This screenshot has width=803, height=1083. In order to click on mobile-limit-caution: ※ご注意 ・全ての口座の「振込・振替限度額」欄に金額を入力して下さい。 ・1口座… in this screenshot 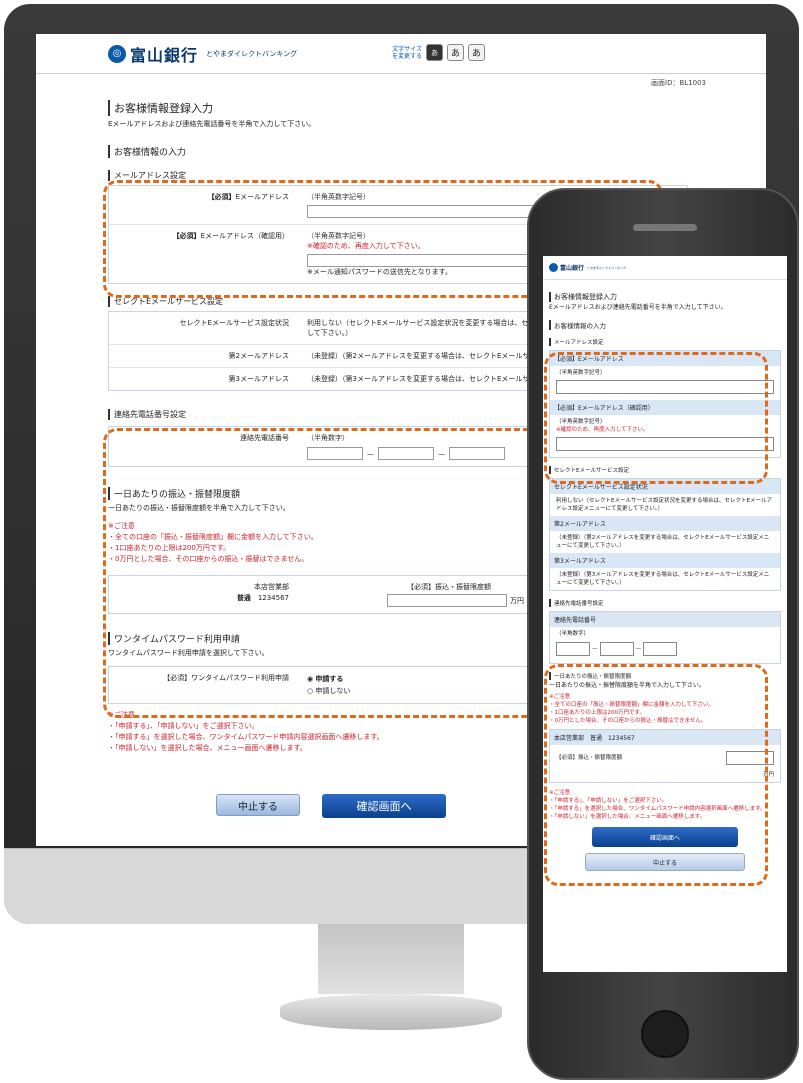, I will do `click(665, 709)`.